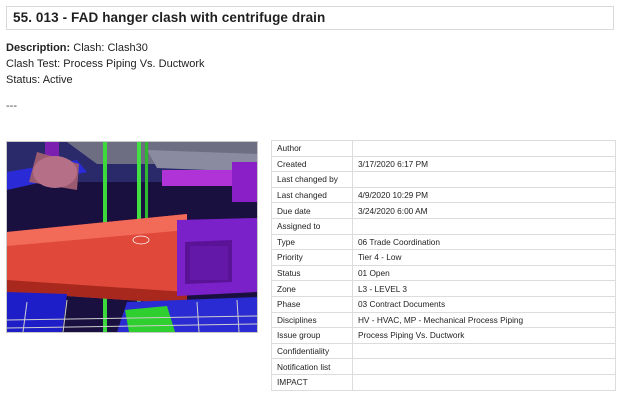 This screenshot has width=624, height=400. Describe the element at coordinates (484, 304) in the screenshot. I see `property-value: 03 Contract Documents` at that location.